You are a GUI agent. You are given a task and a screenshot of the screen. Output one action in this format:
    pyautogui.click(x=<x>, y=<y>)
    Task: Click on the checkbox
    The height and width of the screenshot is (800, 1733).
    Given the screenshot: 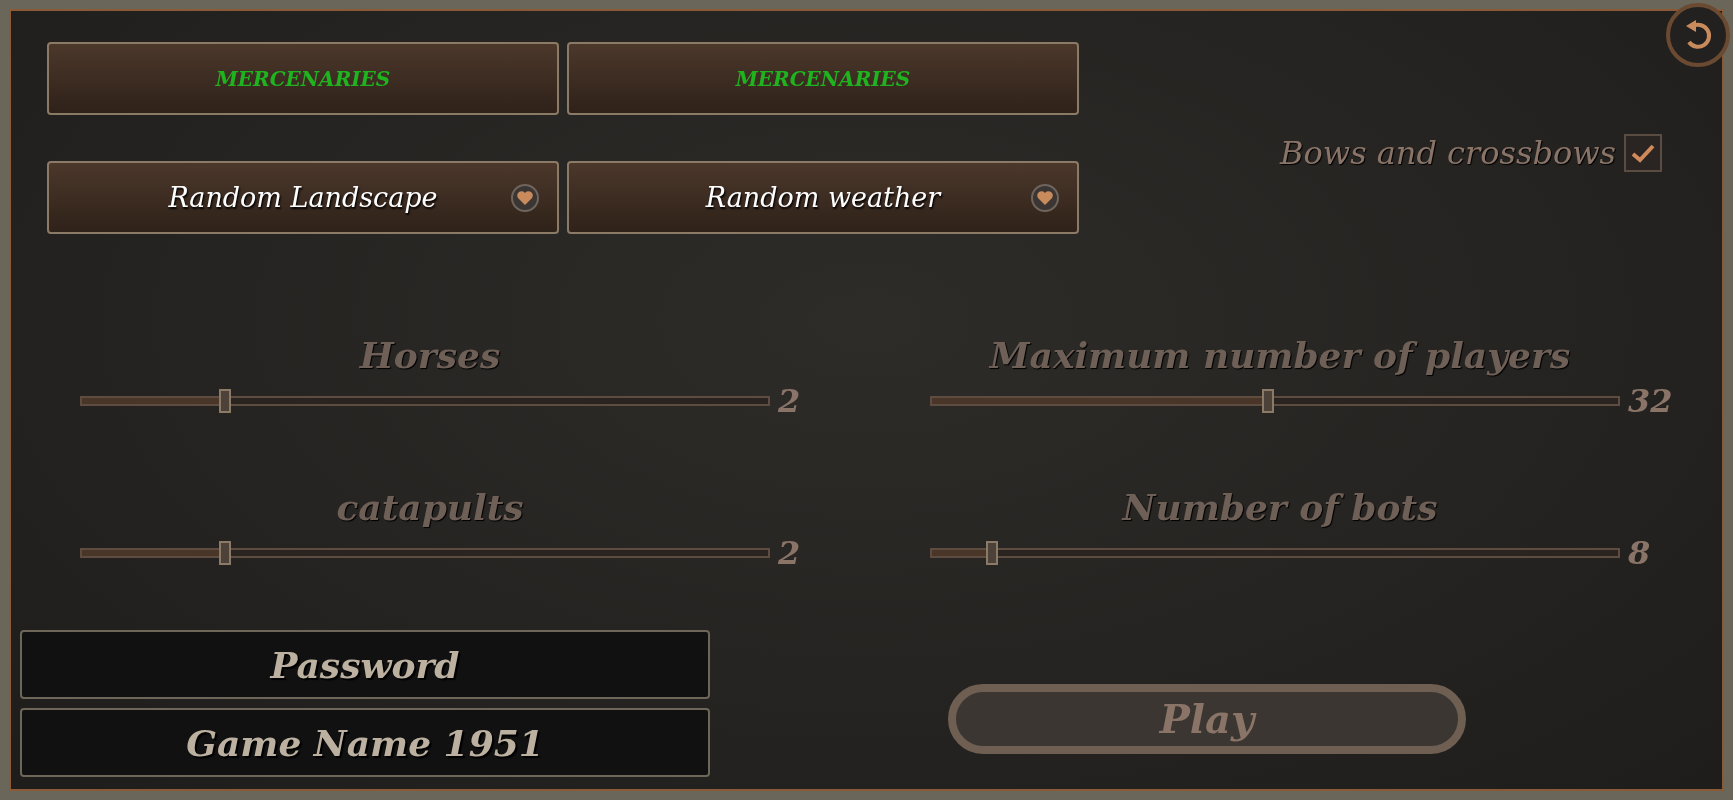 What is the action you would take?
    pyautogui.click(x=1643, y=153)
    